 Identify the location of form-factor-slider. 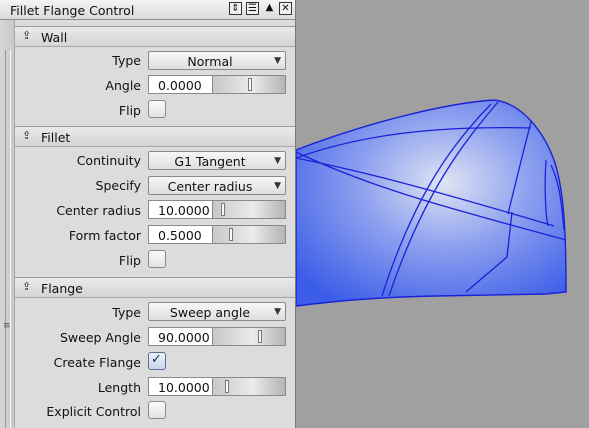
(249, 234).